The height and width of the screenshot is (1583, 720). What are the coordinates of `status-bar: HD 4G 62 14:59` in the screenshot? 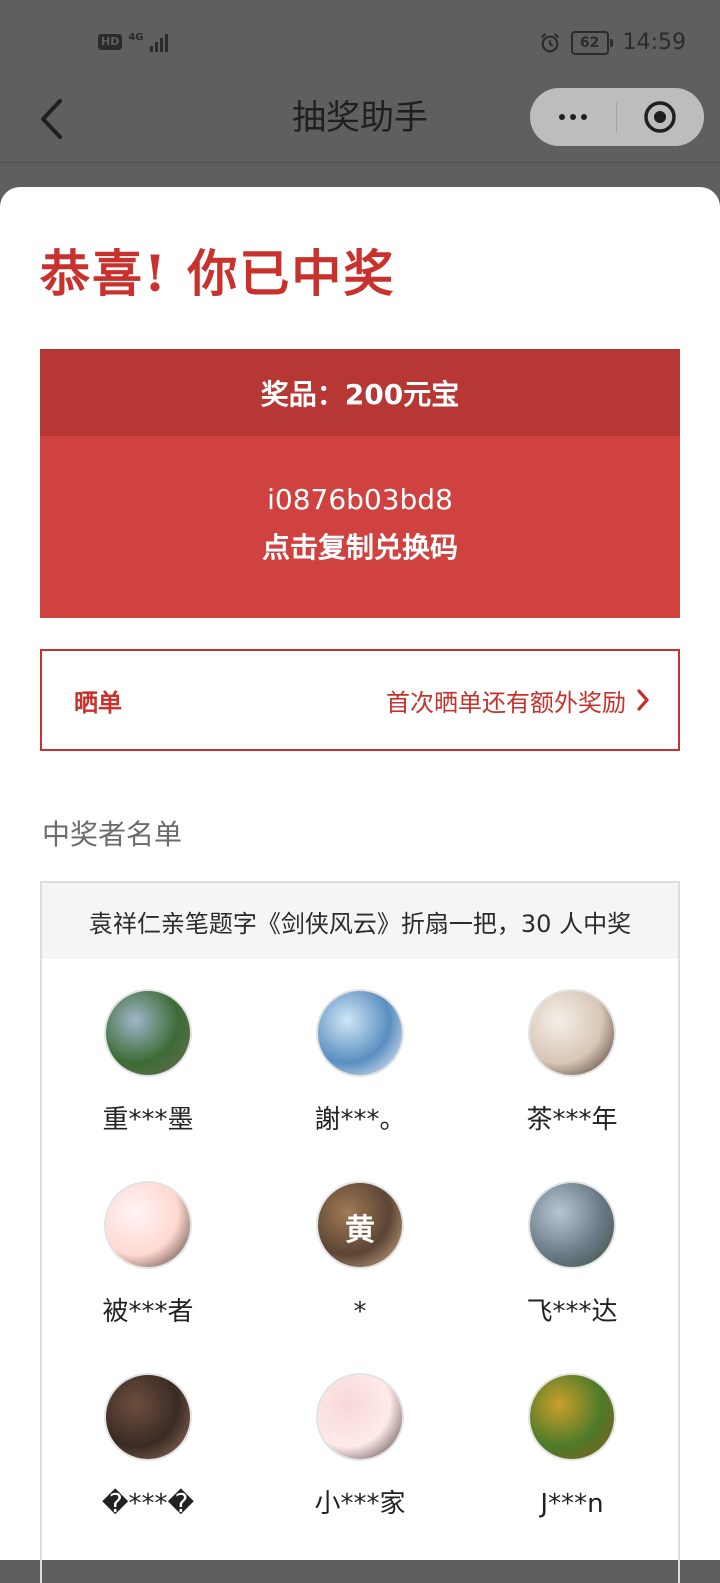 It's located at (360, 45).